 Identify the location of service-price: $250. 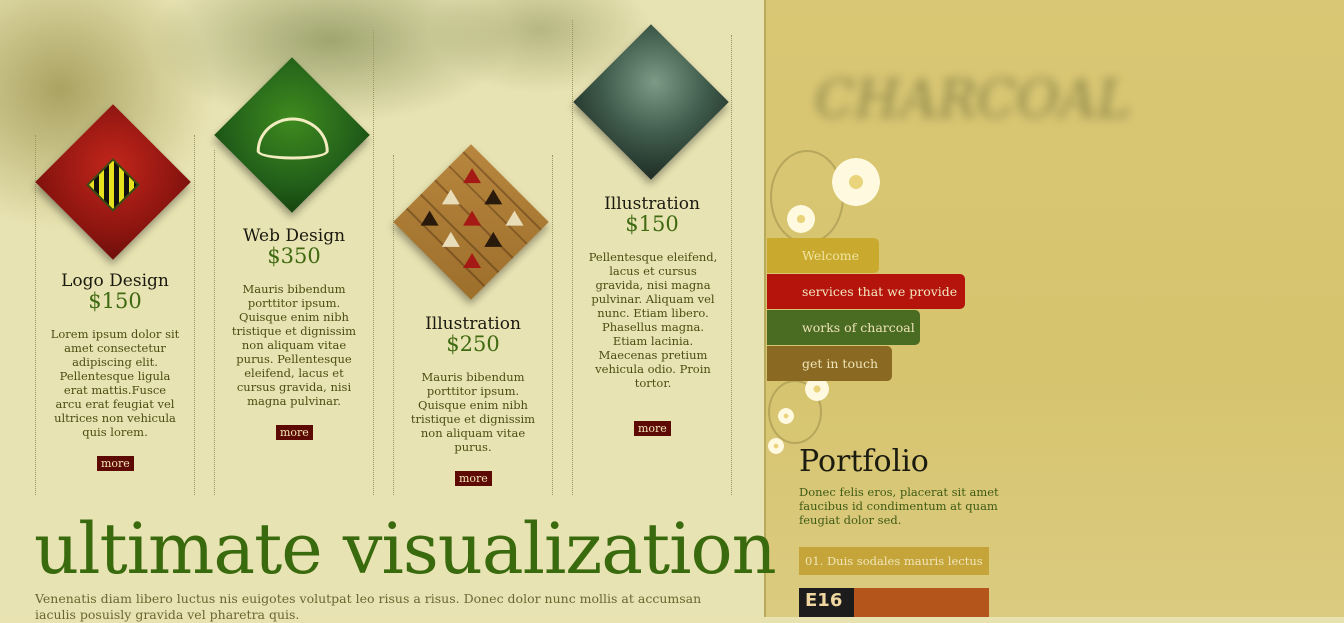
(473, 344).